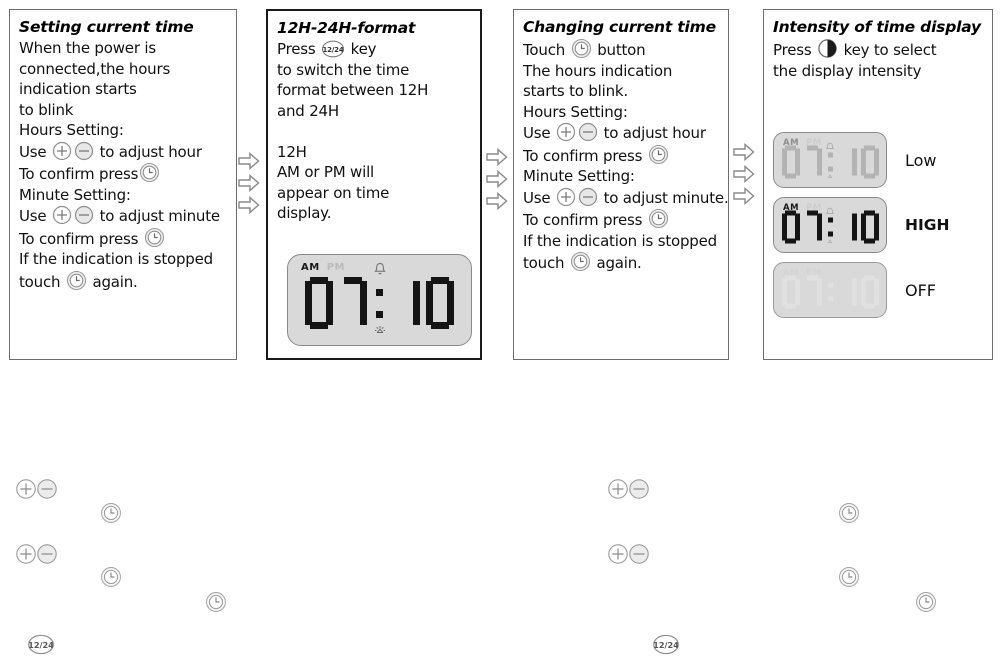 The height and width of the screenshot is (658, 1002). I want to click on body-line: The hours indication, so click(598, 70).